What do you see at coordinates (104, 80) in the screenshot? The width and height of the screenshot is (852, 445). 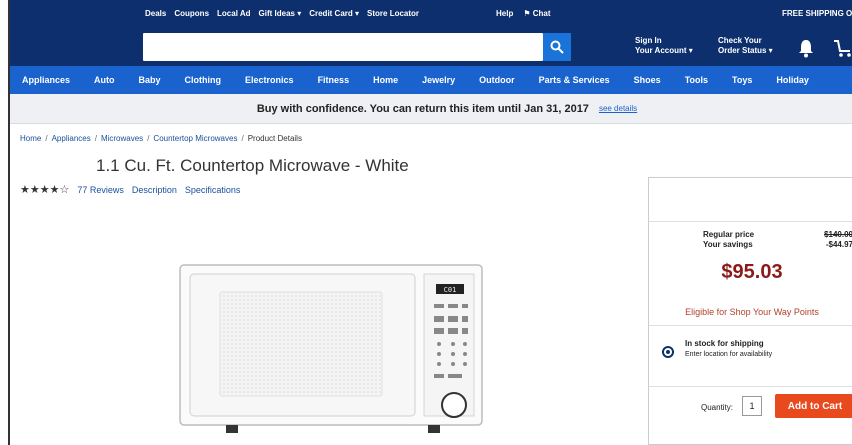 I see `nav-item-auto: Auto` at bounding box center [104, 80].